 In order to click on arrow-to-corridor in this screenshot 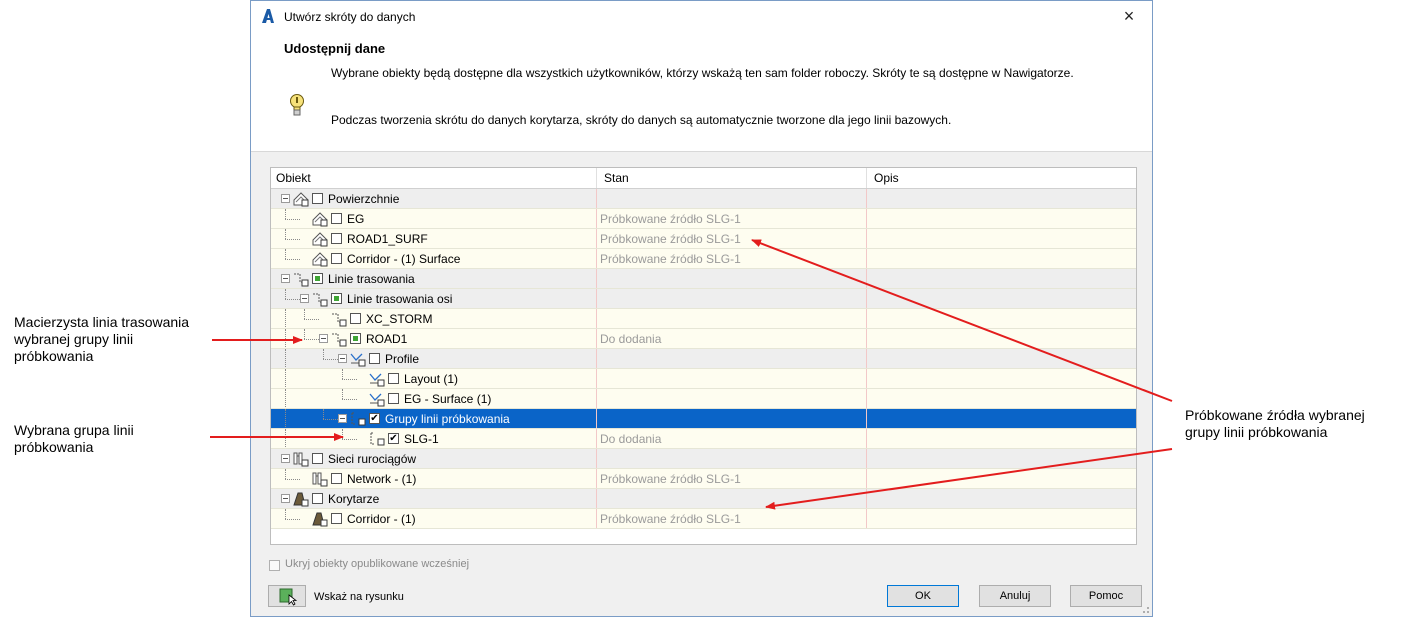, I will do `click(969, 479)`.